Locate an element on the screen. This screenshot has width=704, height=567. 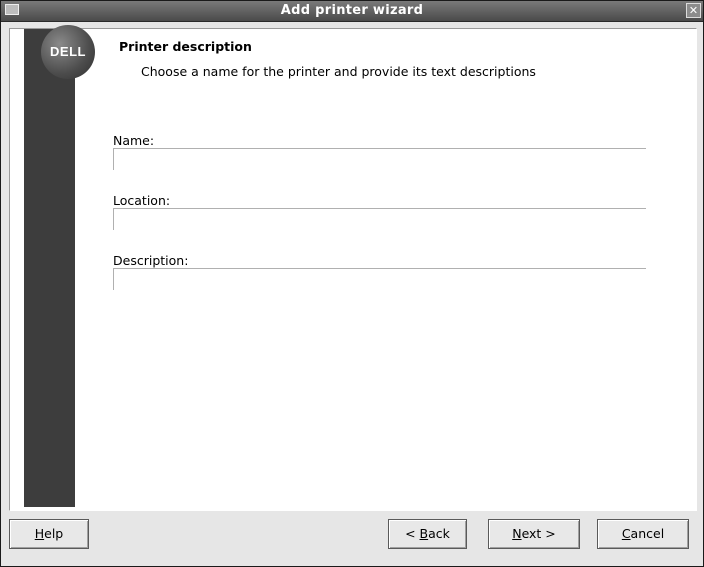
cancel-button: Cancel is located at coordinates (643, 534).